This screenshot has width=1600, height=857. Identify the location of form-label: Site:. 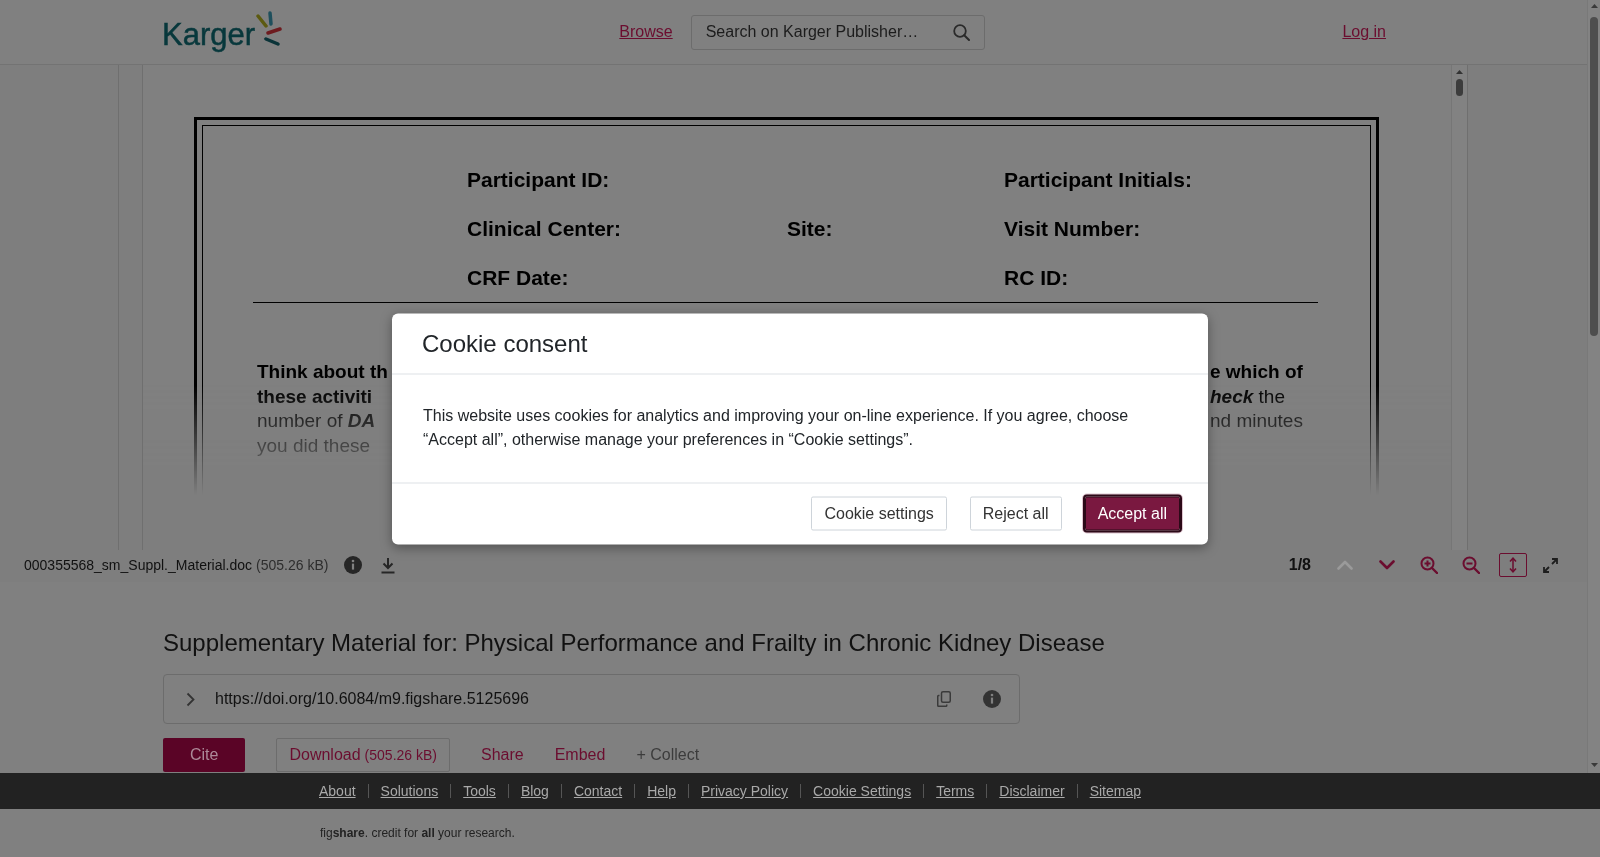
(810, 228).